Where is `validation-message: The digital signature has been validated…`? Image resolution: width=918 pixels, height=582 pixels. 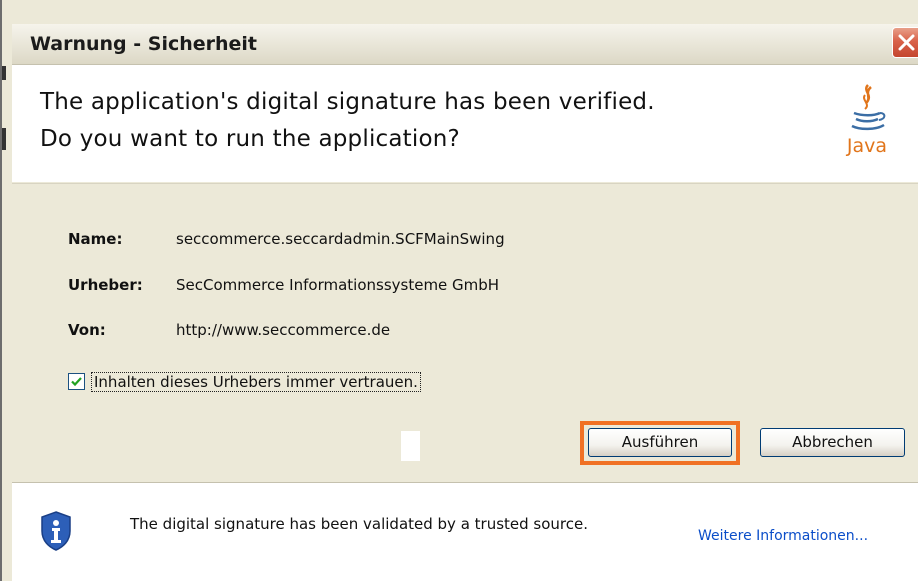
validation-message: The digital signature has been validated… is located at coordinates (359, 524).